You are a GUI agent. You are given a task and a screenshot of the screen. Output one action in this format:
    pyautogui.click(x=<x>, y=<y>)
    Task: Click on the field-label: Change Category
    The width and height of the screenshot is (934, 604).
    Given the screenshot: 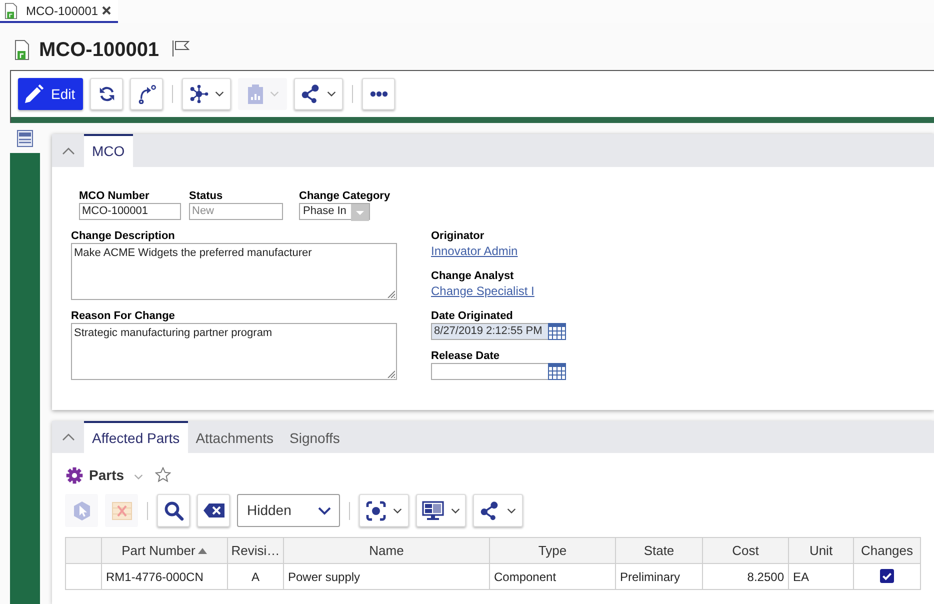 What is the action you would take?
    pyautogui.click(x=344, y=196)
    